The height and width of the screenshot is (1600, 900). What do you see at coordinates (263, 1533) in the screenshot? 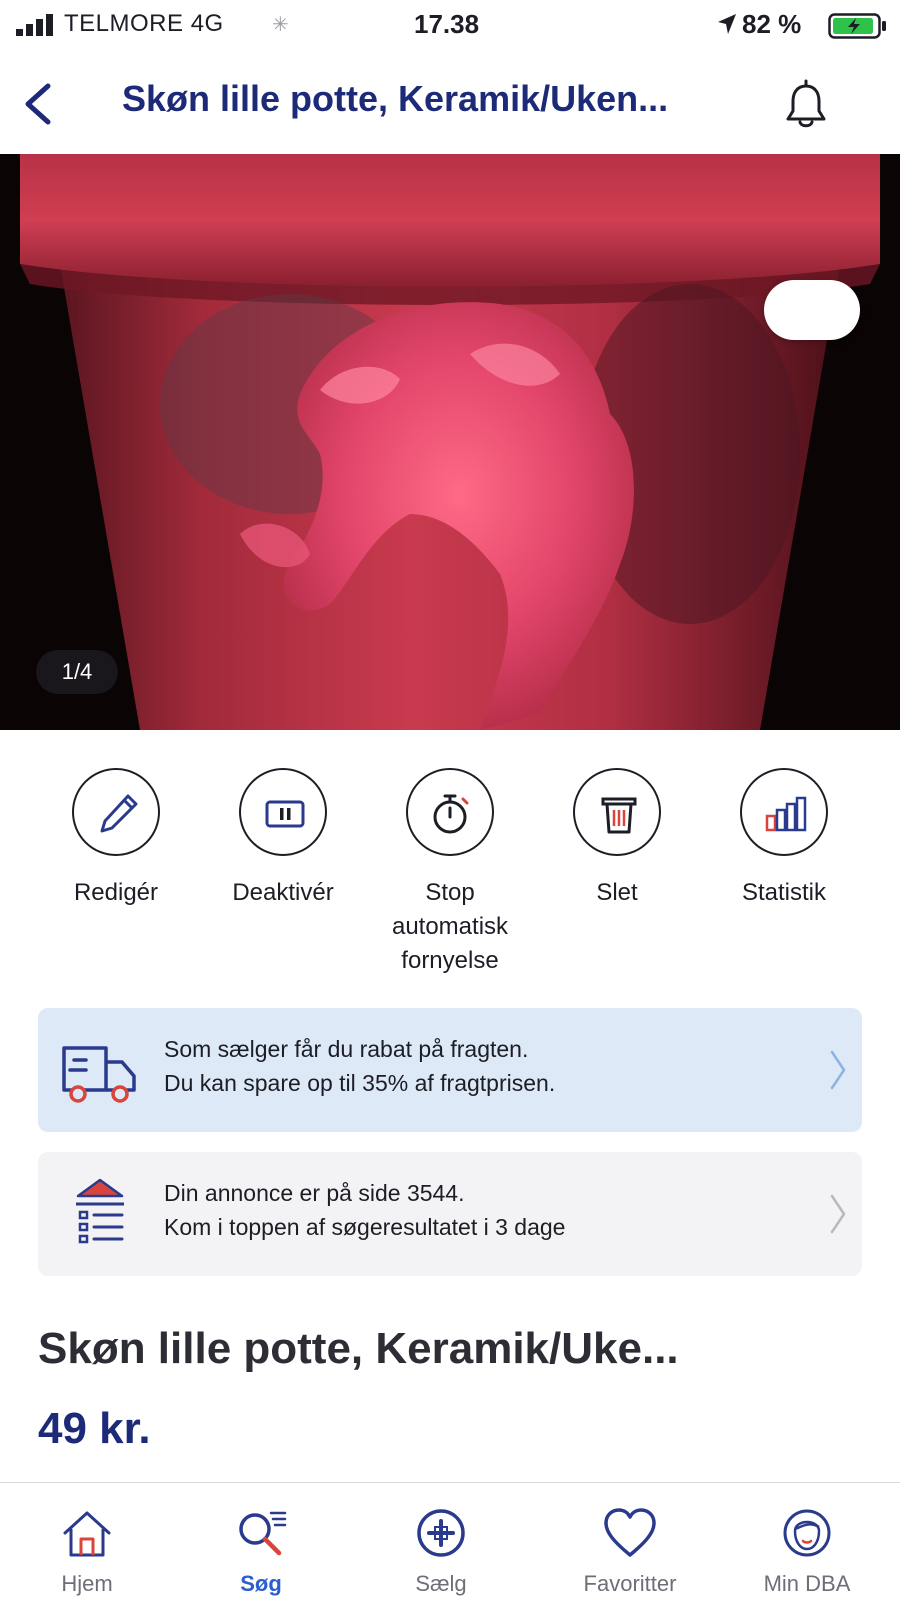
I see `search-icon` at bounding box center [263, 1533].